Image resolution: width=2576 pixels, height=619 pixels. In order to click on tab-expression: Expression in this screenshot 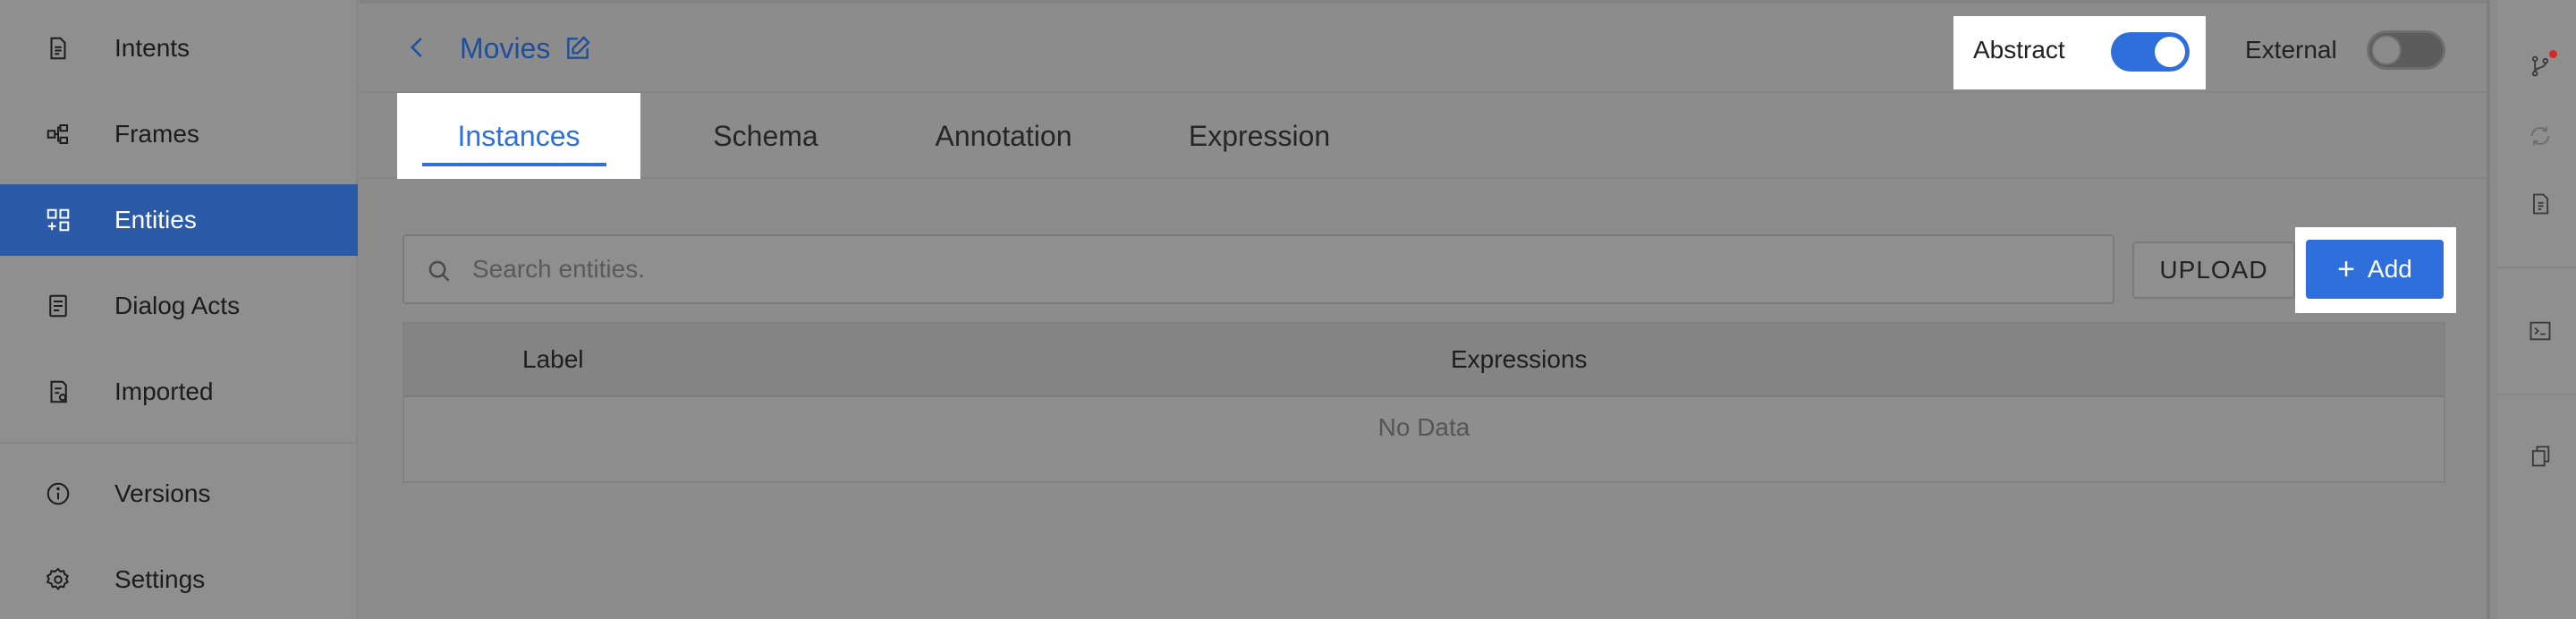, I will do `click(1259, 136)`.